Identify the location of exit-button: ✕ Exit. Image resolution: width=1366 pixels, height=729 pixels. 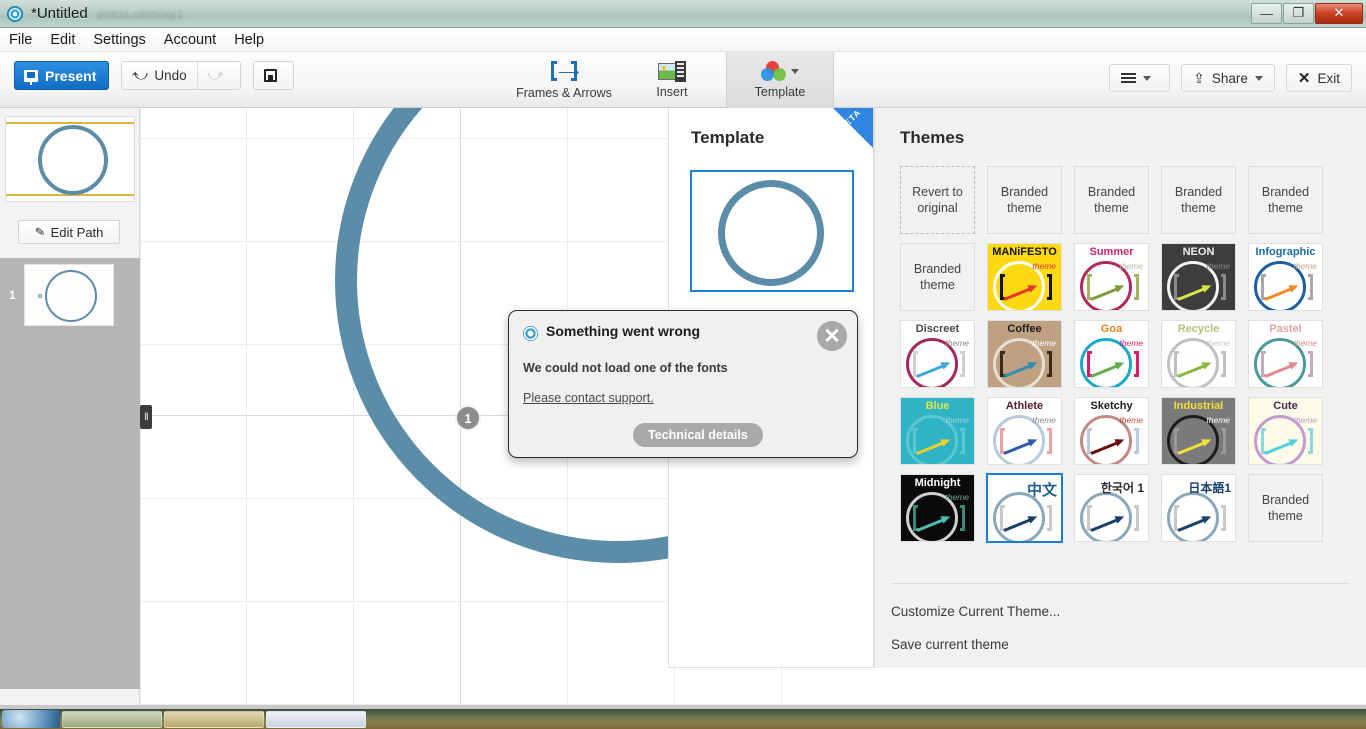
(1318, 78).